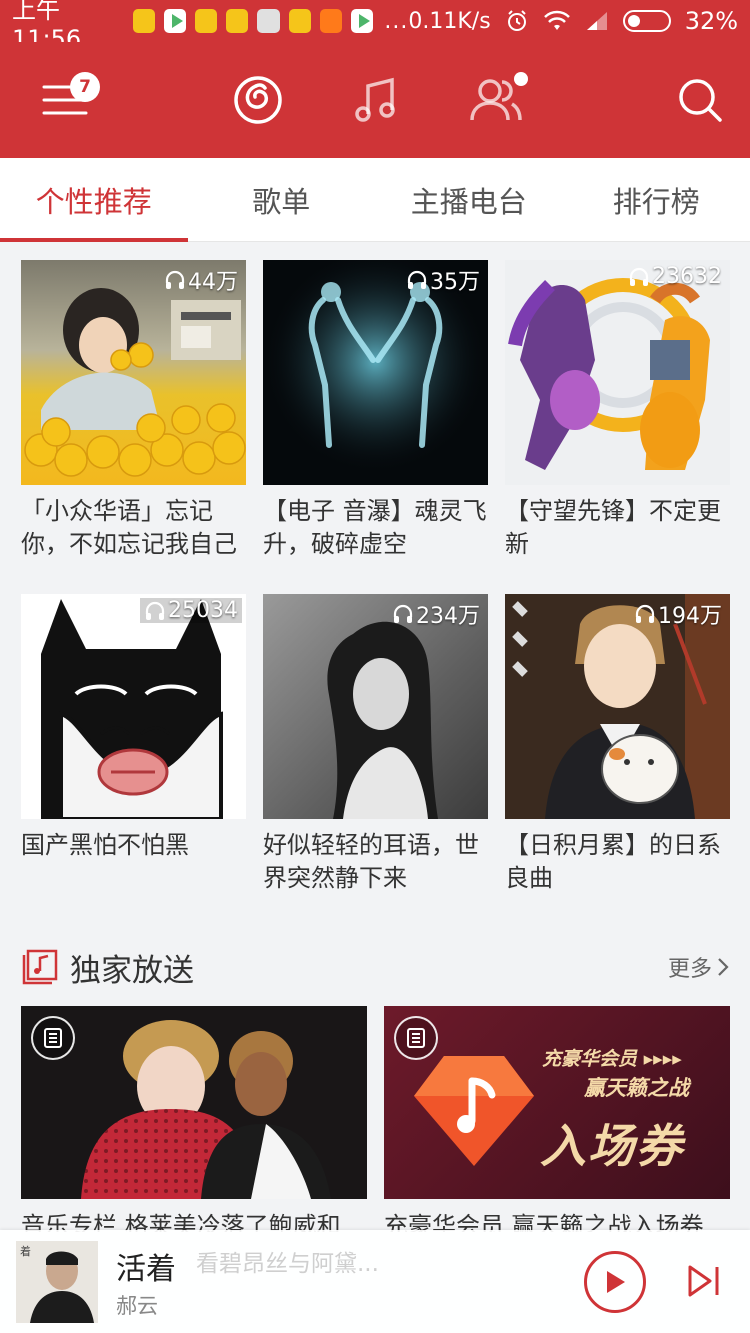  I want to click on svg-text: 着, so click(25, 1251).